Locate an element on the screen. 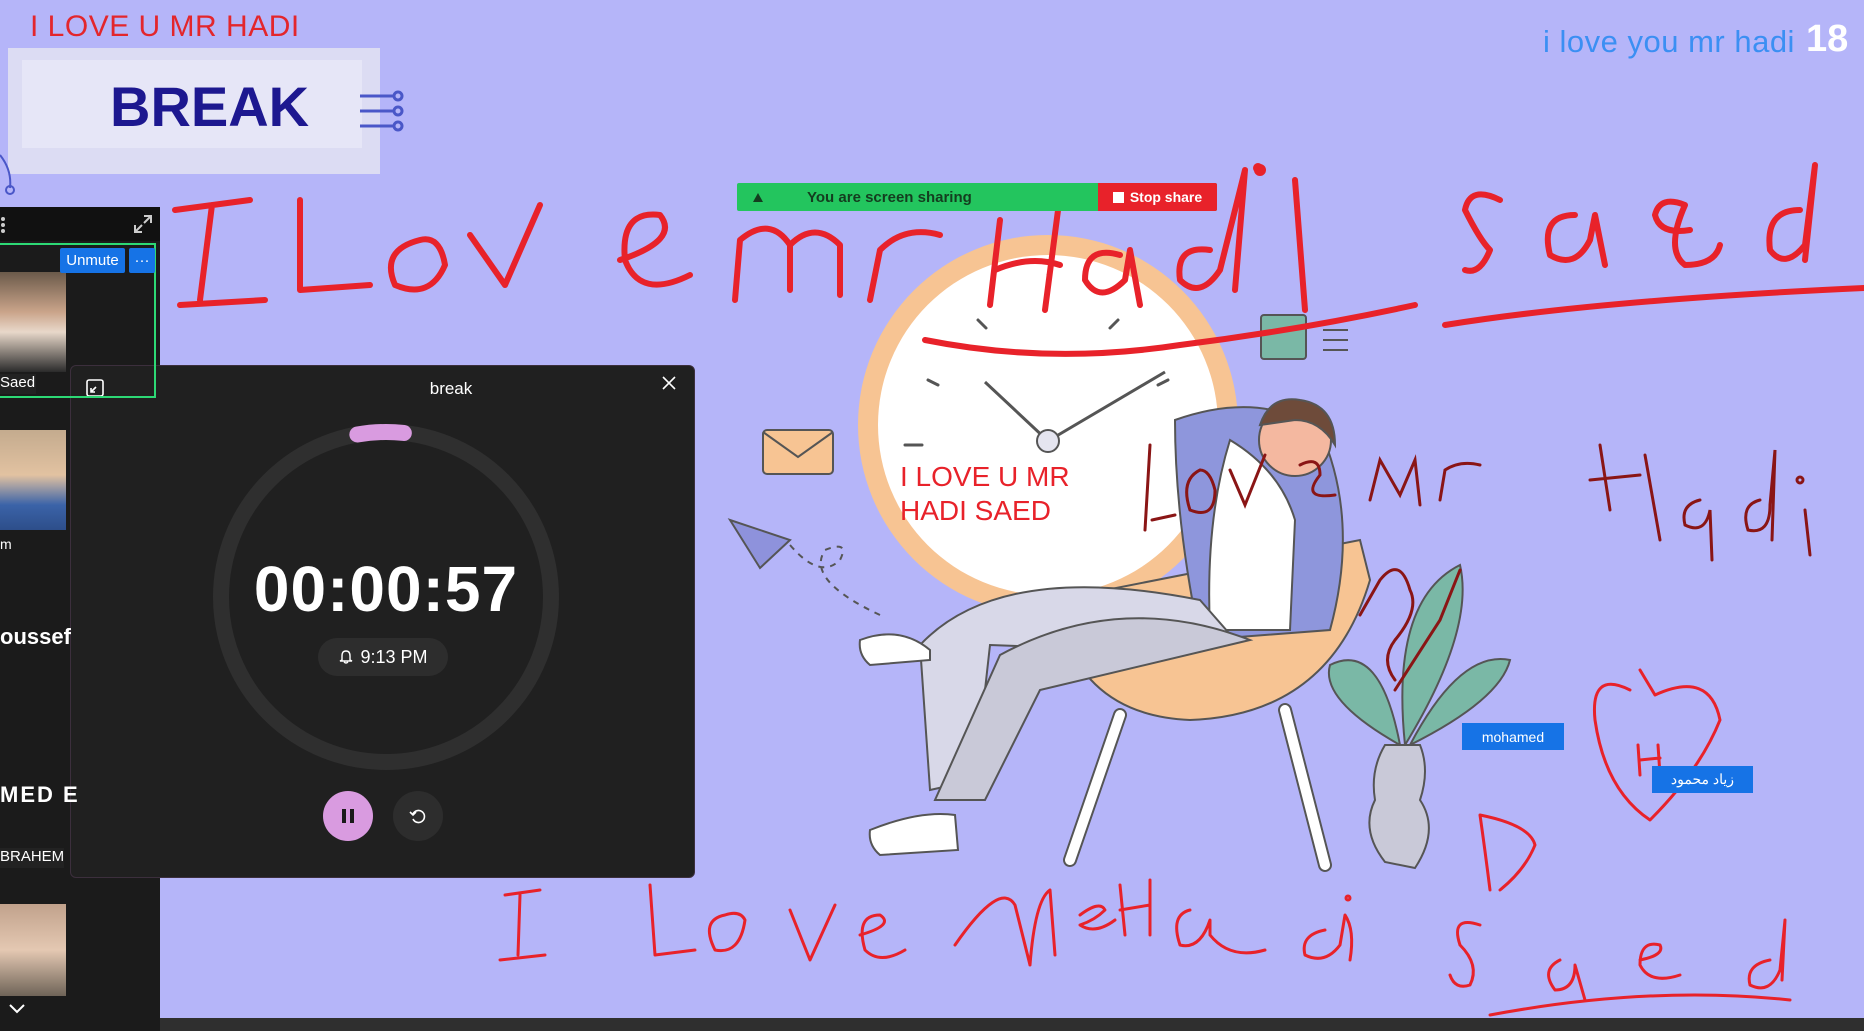 This screenshot has height=1031, width=1864. calendar-icon is located at coordinates (1304, 337).